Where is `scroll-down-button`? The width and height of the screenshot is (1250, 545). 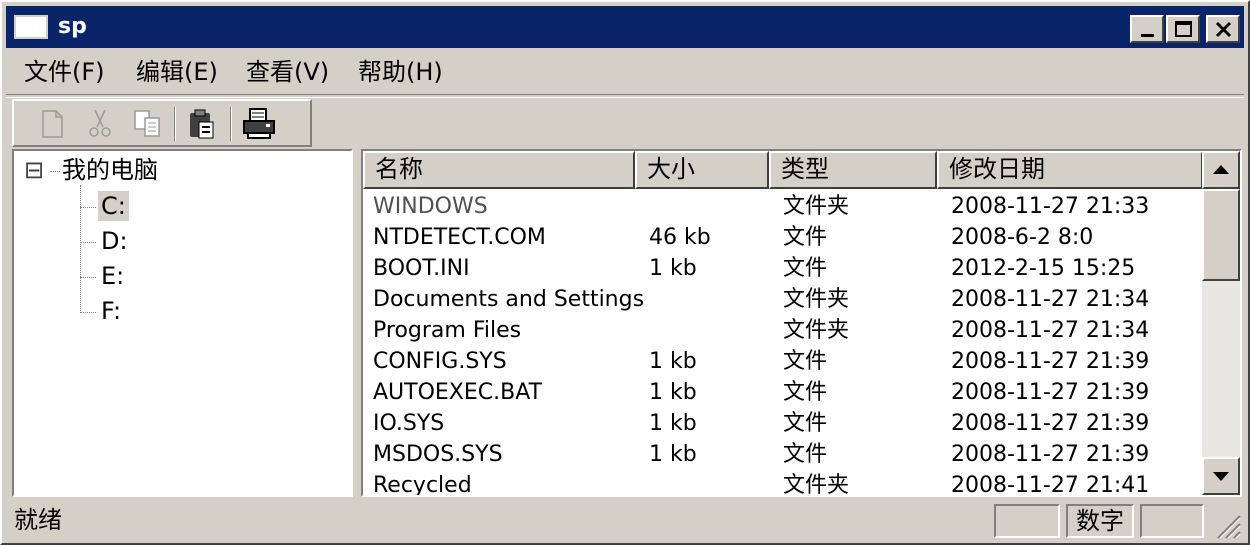
scroll-down-button is located at coordinates (1221, 476).